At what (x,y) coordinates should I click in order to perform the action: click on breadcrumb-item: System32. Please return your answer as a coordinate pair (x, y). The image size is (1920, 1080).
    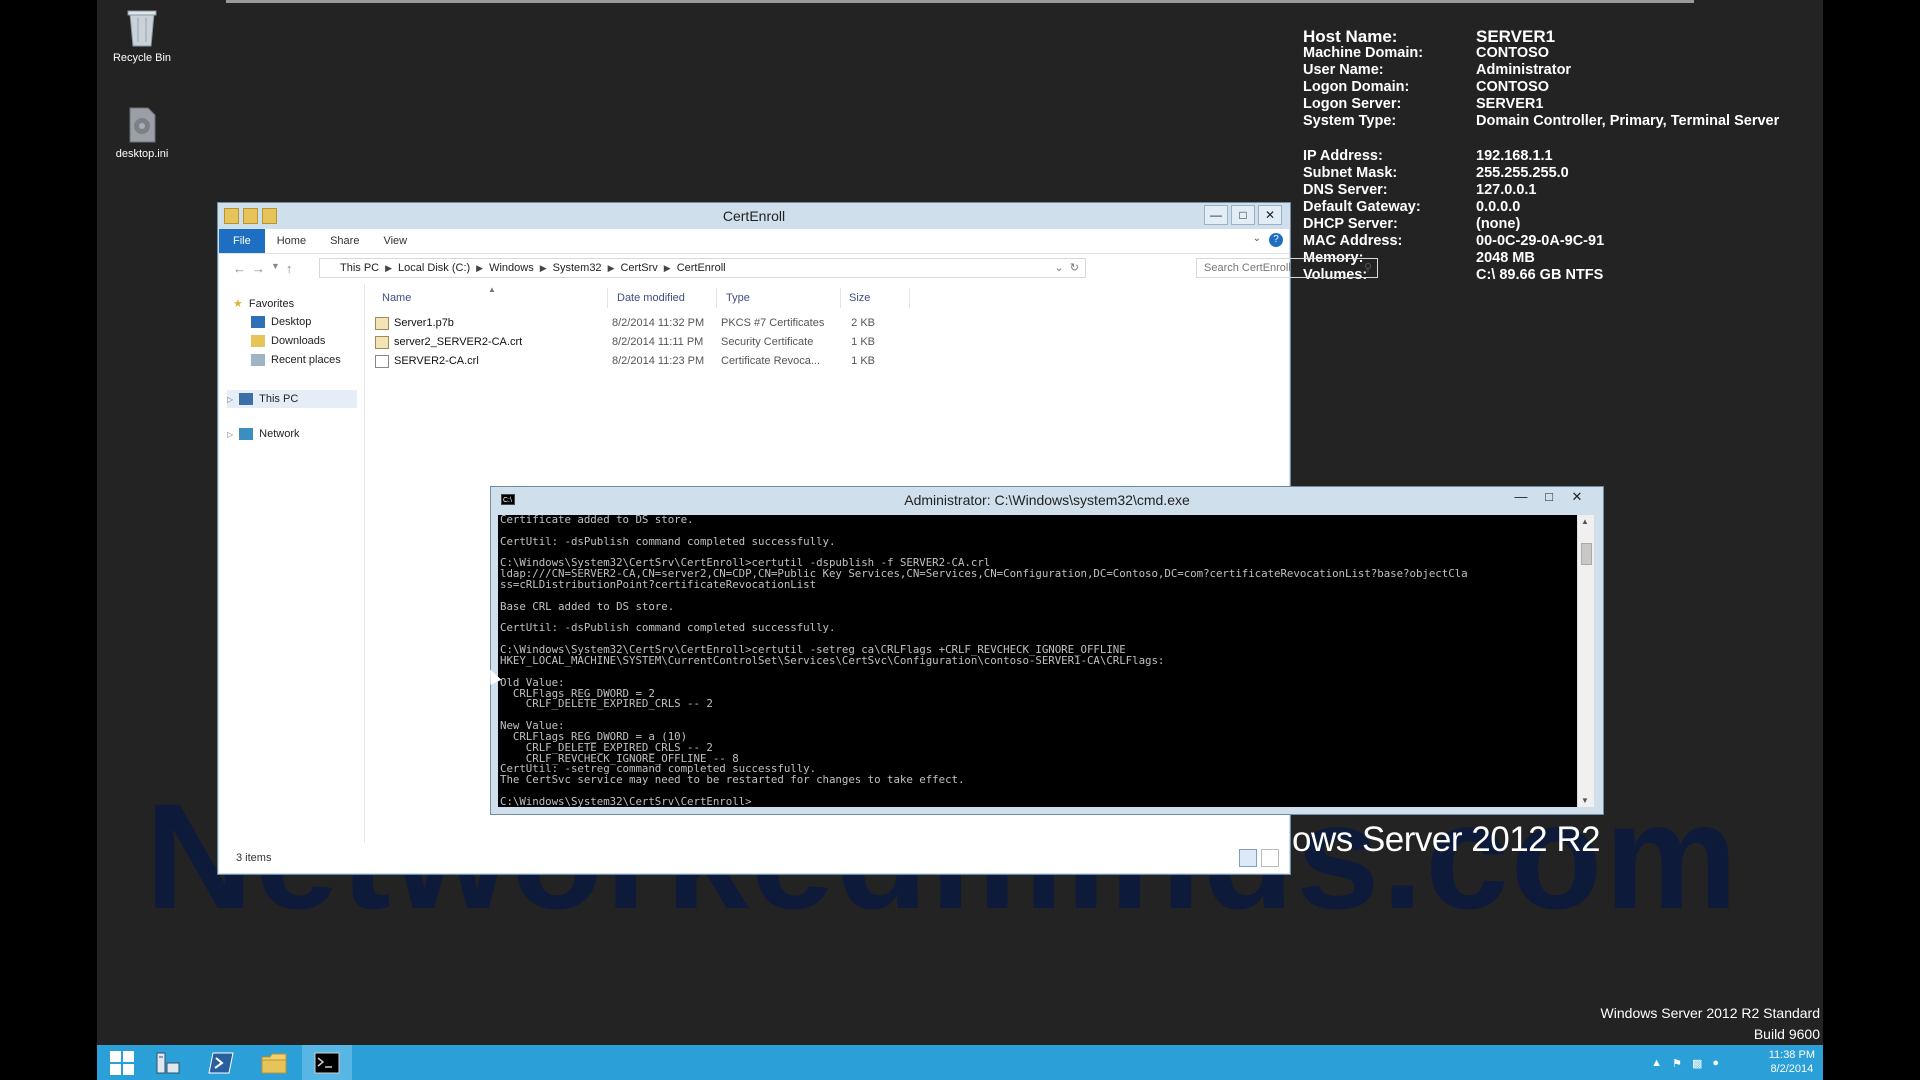
    Looking at the image, I should click on (577, 268).